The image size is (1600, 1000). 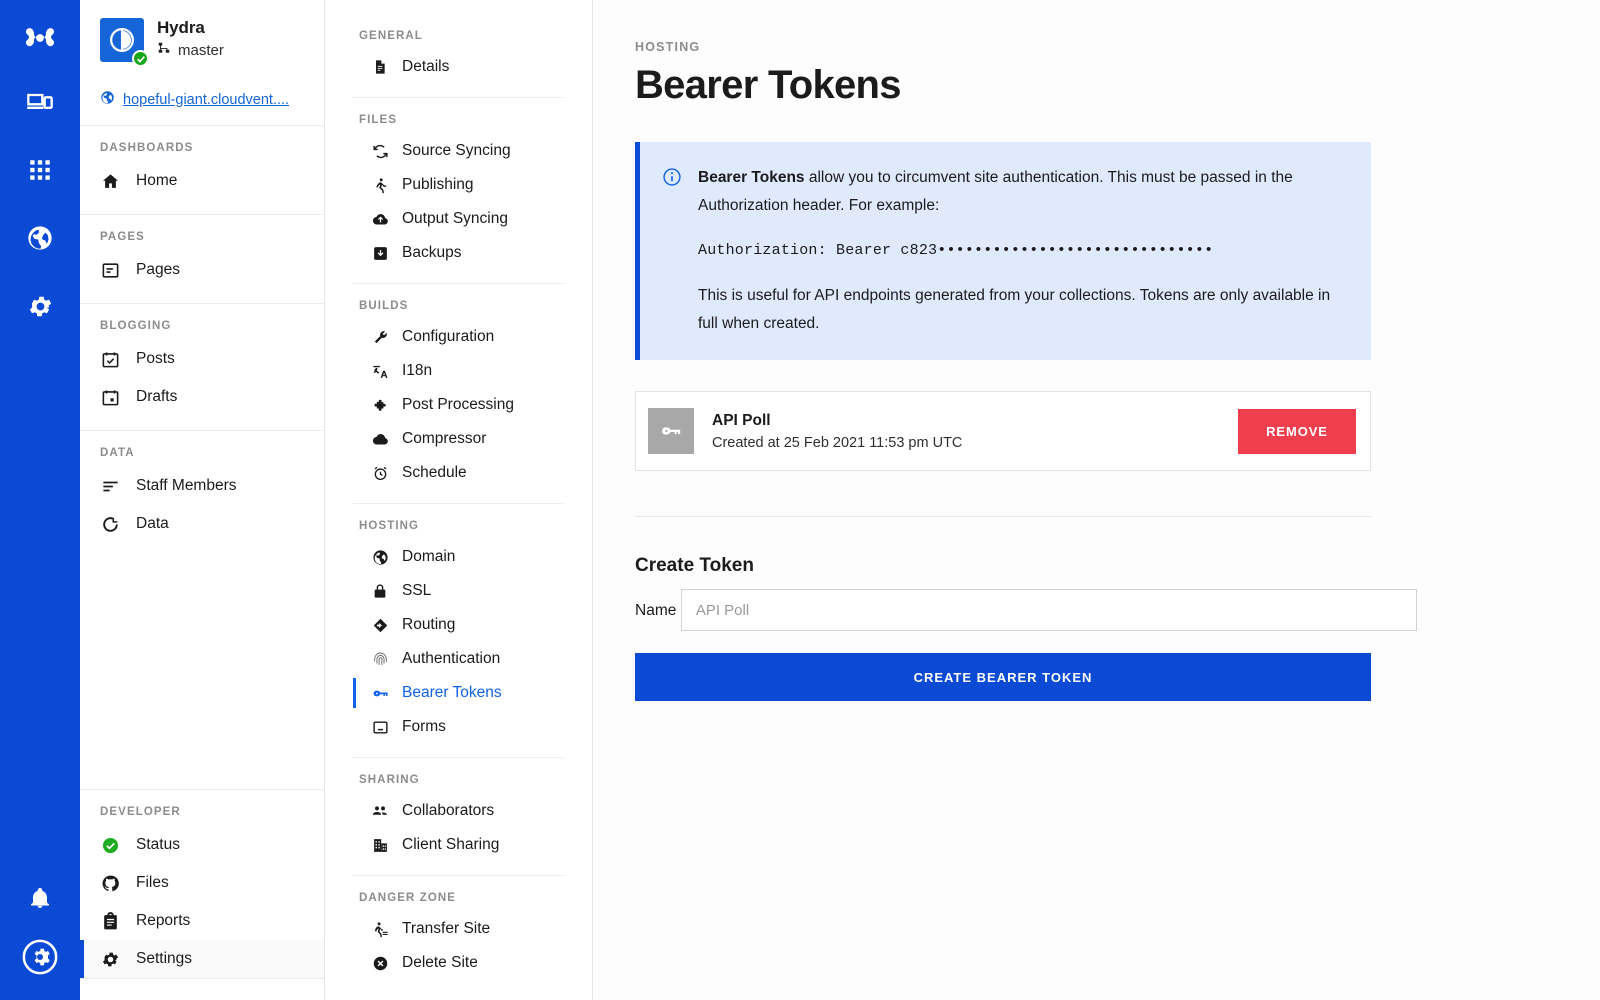 What do you see at coordinates (202, 921) in the screenshot?
I see `sidebar-item-reports: Reports` at bounding box center [202, 921].